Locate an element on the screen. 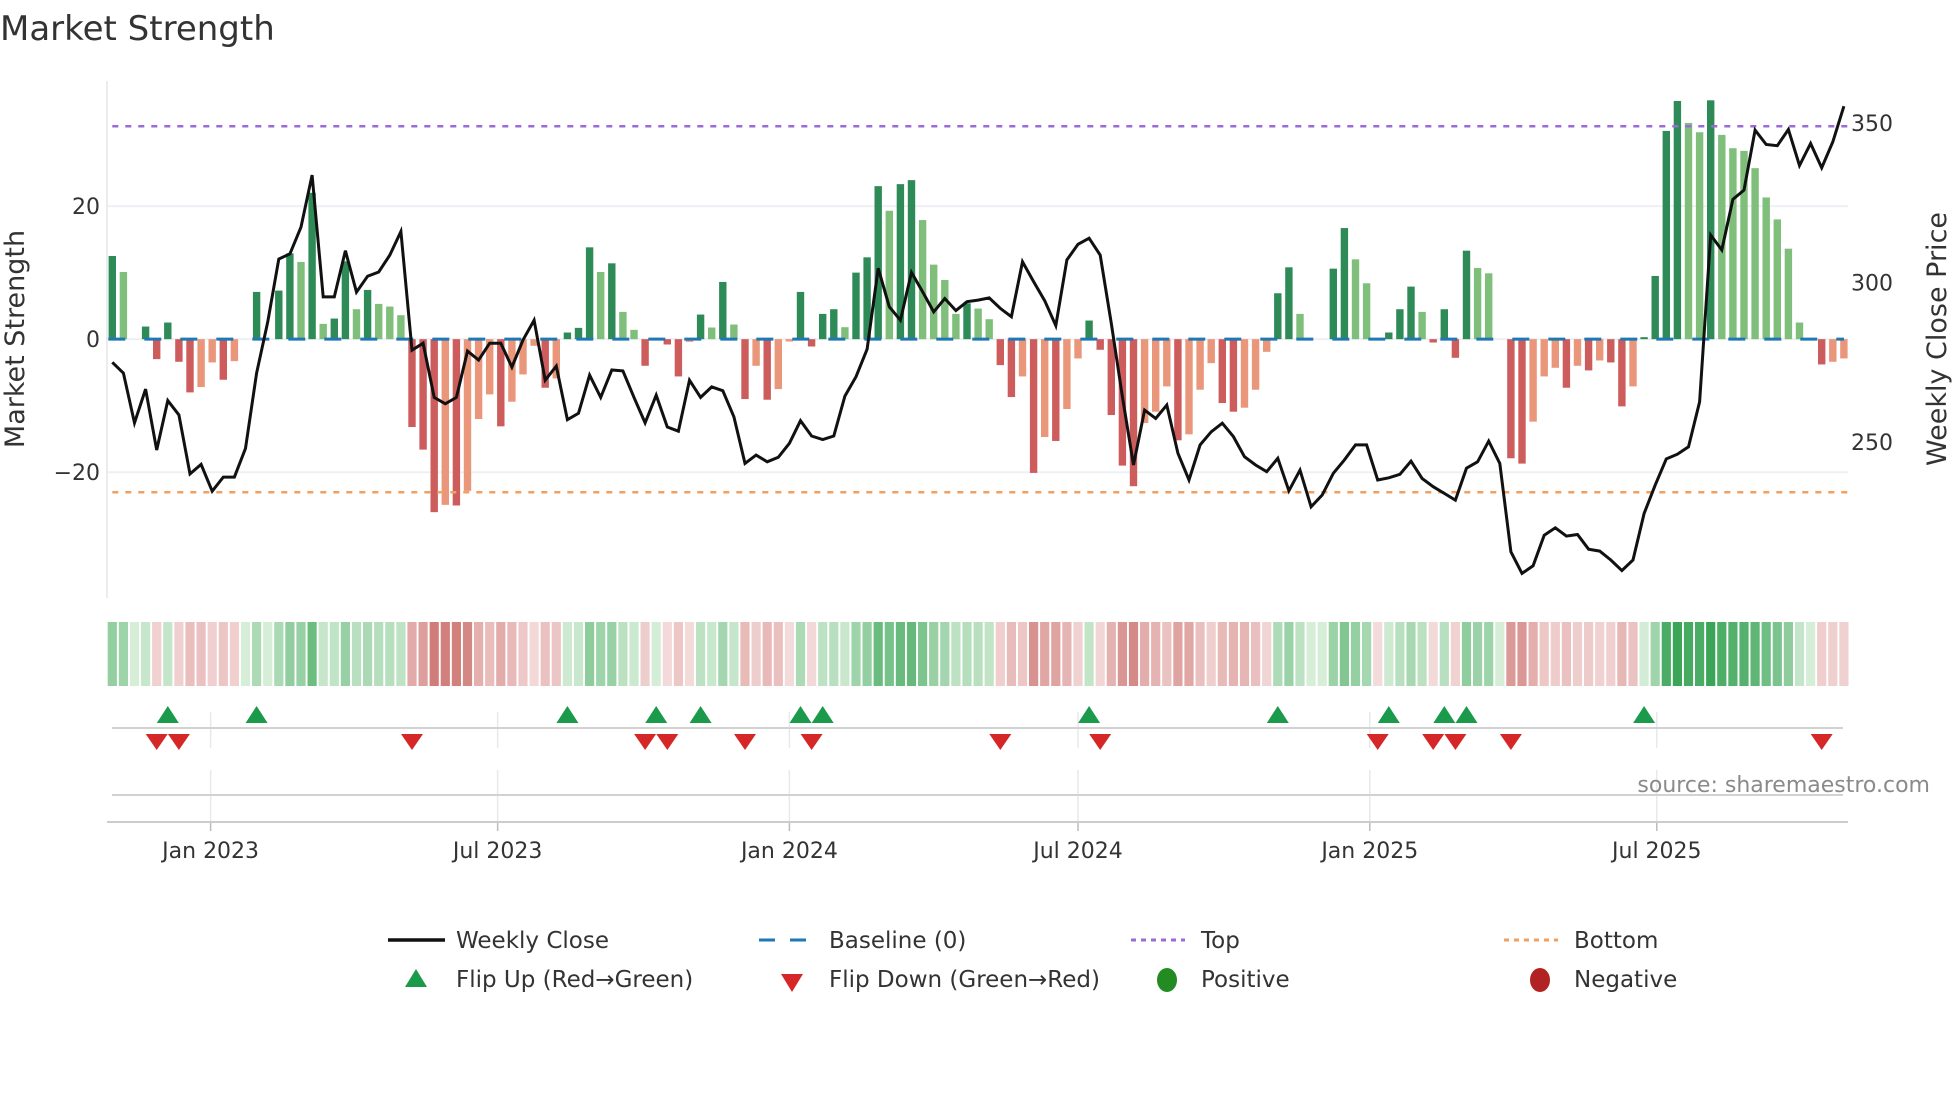  legend-item-baseline: Baseline (0) is located at coordinates (862, 941).